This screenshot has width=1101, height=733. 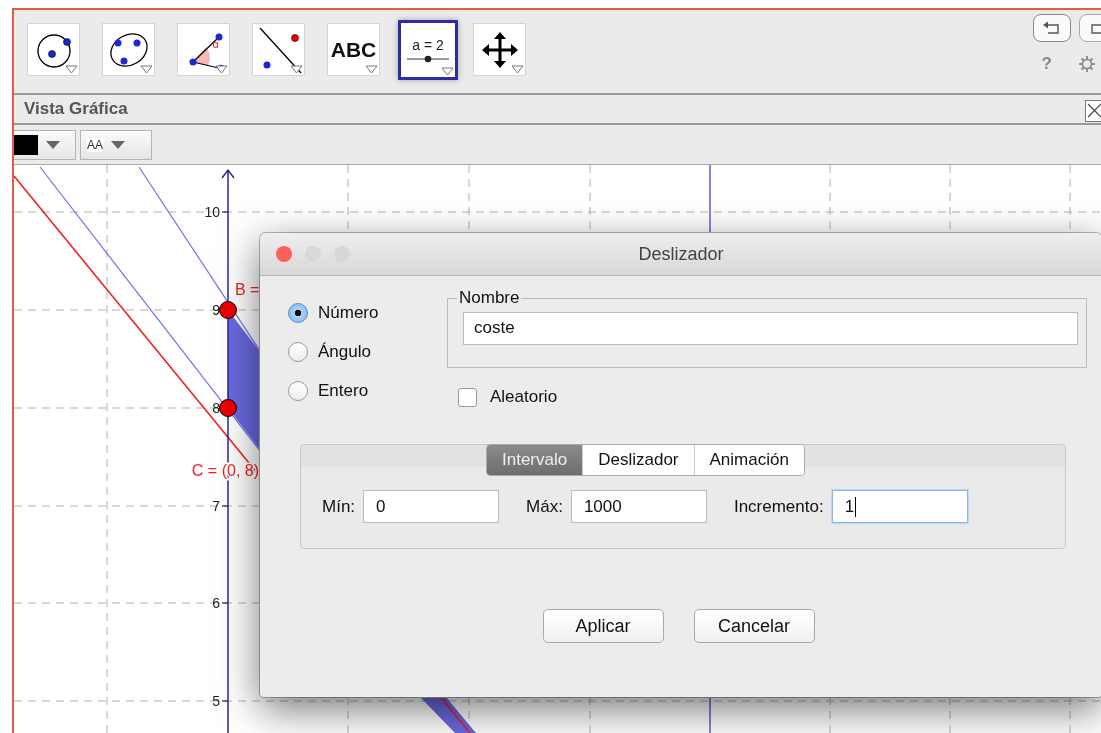 I want to click on view-title: Vista Gráfica, so click(x=76, y=109).